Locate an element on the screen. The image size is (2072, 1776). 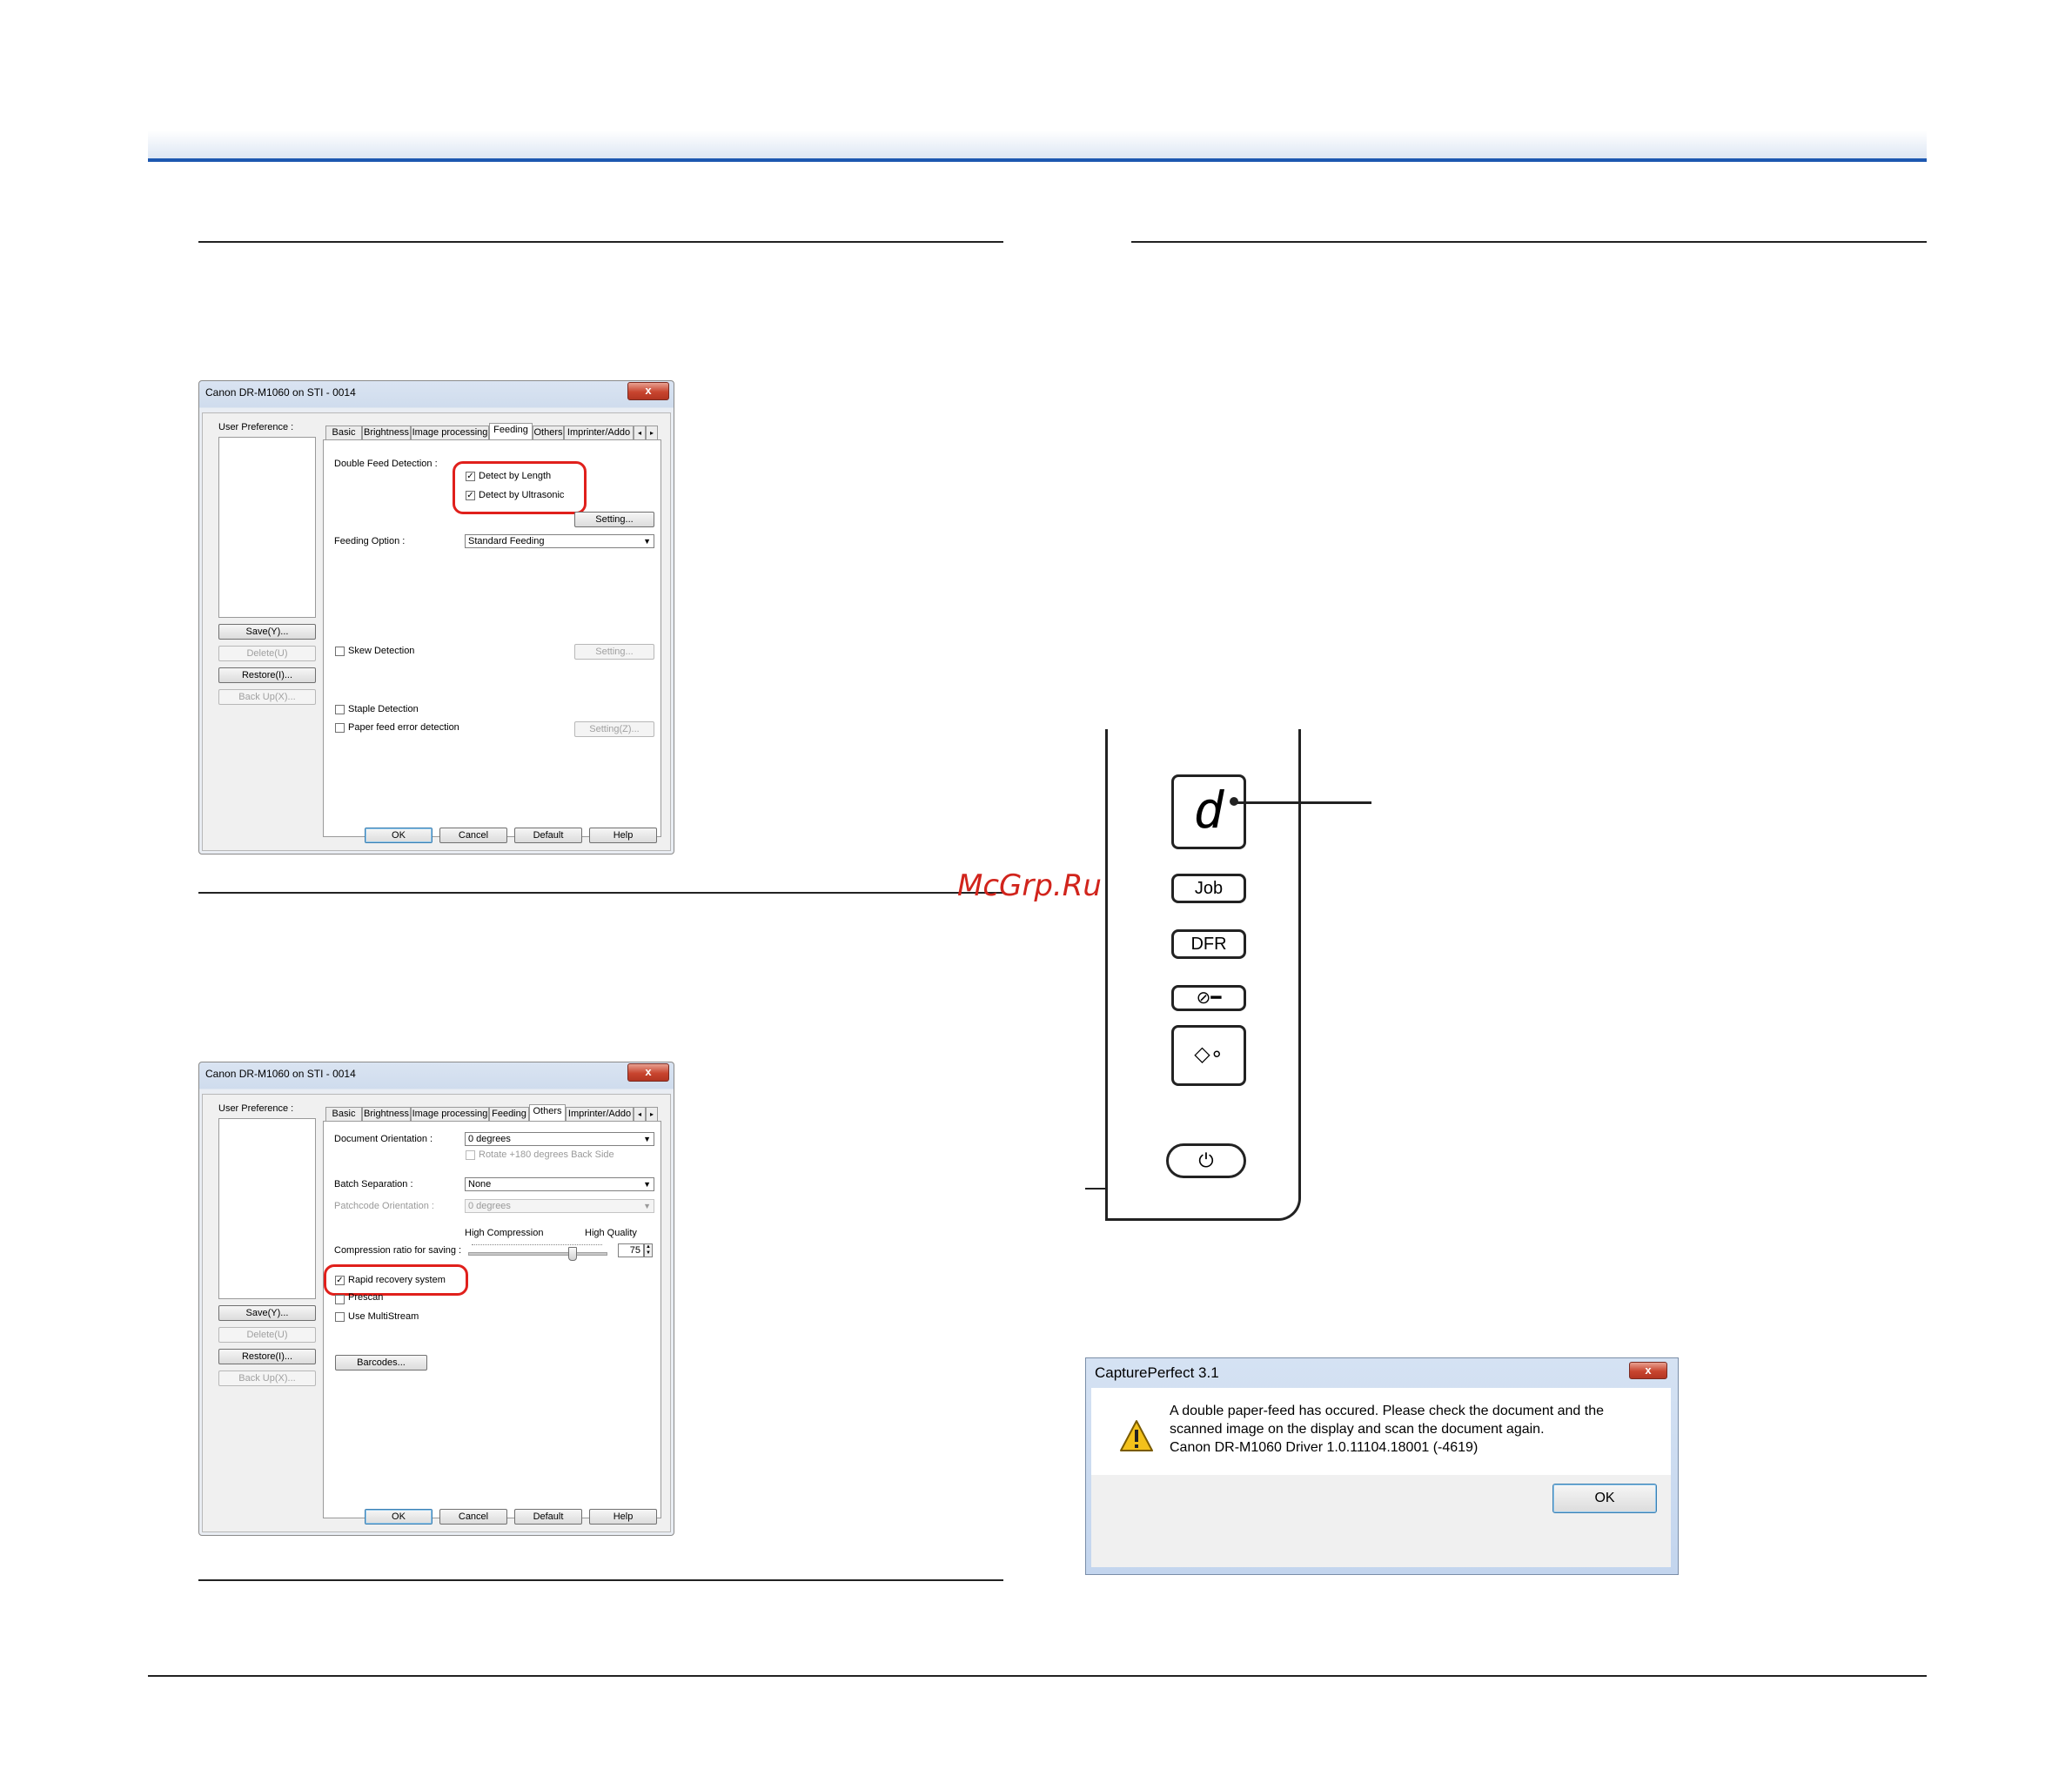
counter-display: d is located at coordinates (1208, 811).